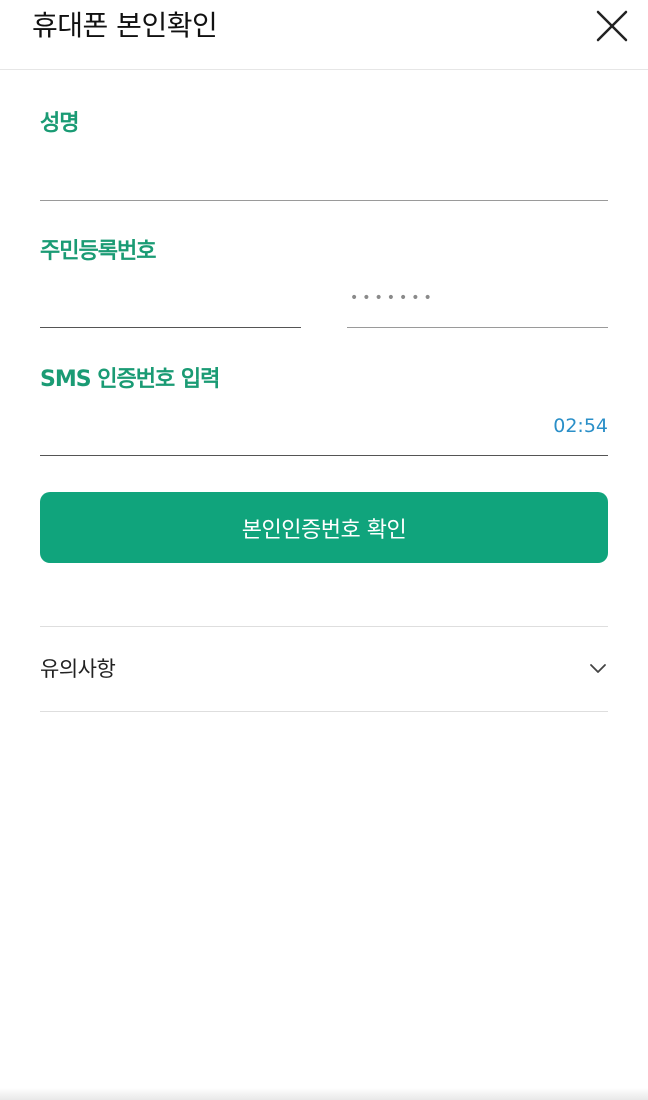 The height and width of the screenshot is (1100, 648). Describe the element at coordinates (78, 669) in the screenshot. I see `notice-label: 유의사항` at that location.